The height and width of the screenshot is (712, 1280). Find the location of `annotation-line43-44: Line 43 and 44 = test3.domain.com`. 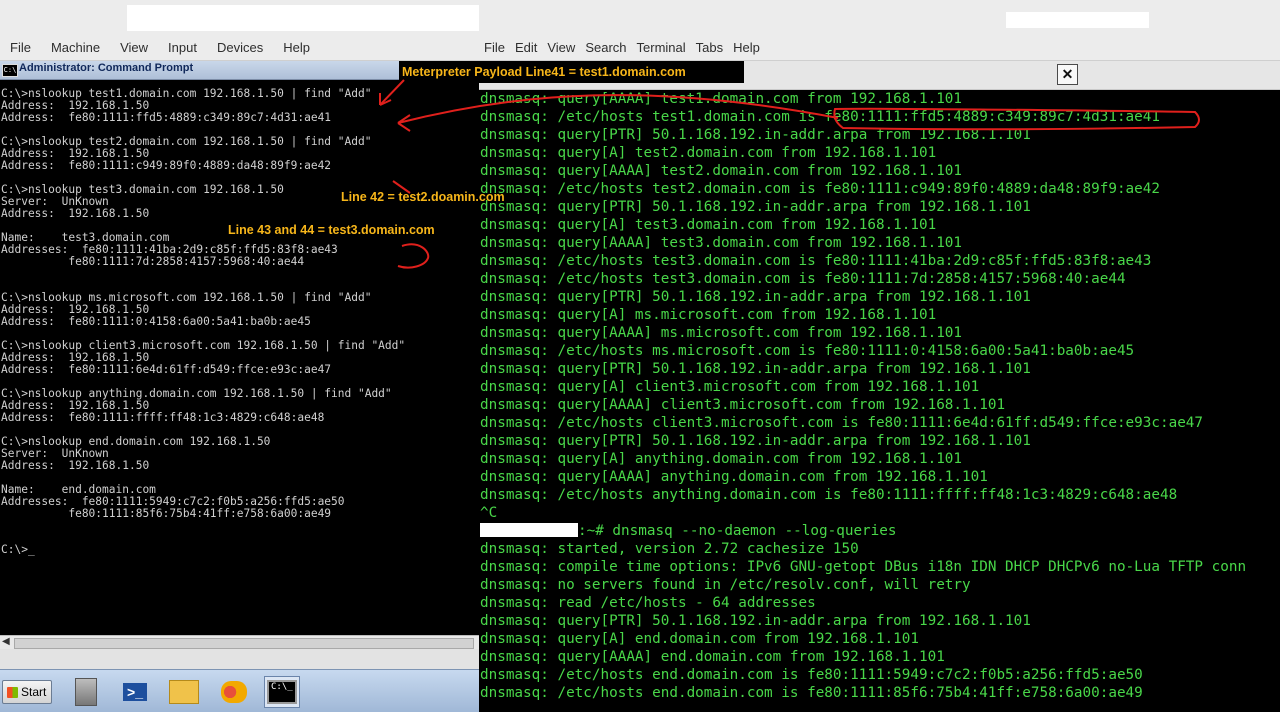

annotation-line43-44: Line 43 and 44 = test3.domain.com is located at coordinates (331, 230).